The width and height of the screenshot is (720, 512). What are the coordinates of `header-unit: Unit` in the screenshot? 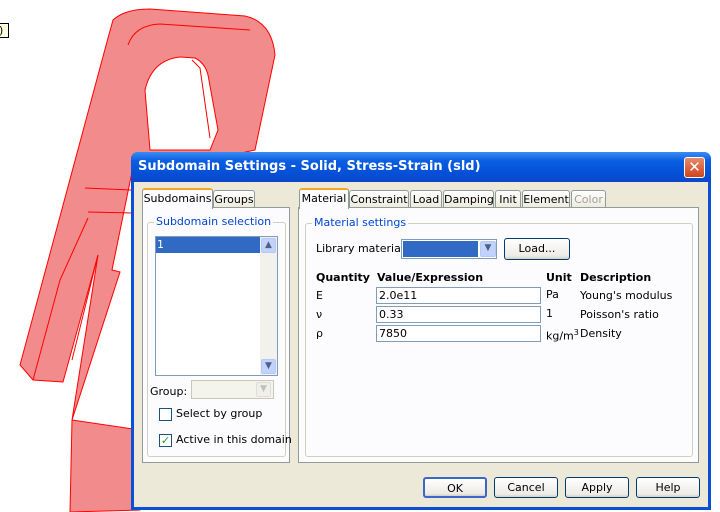 It's located at (559, 277).